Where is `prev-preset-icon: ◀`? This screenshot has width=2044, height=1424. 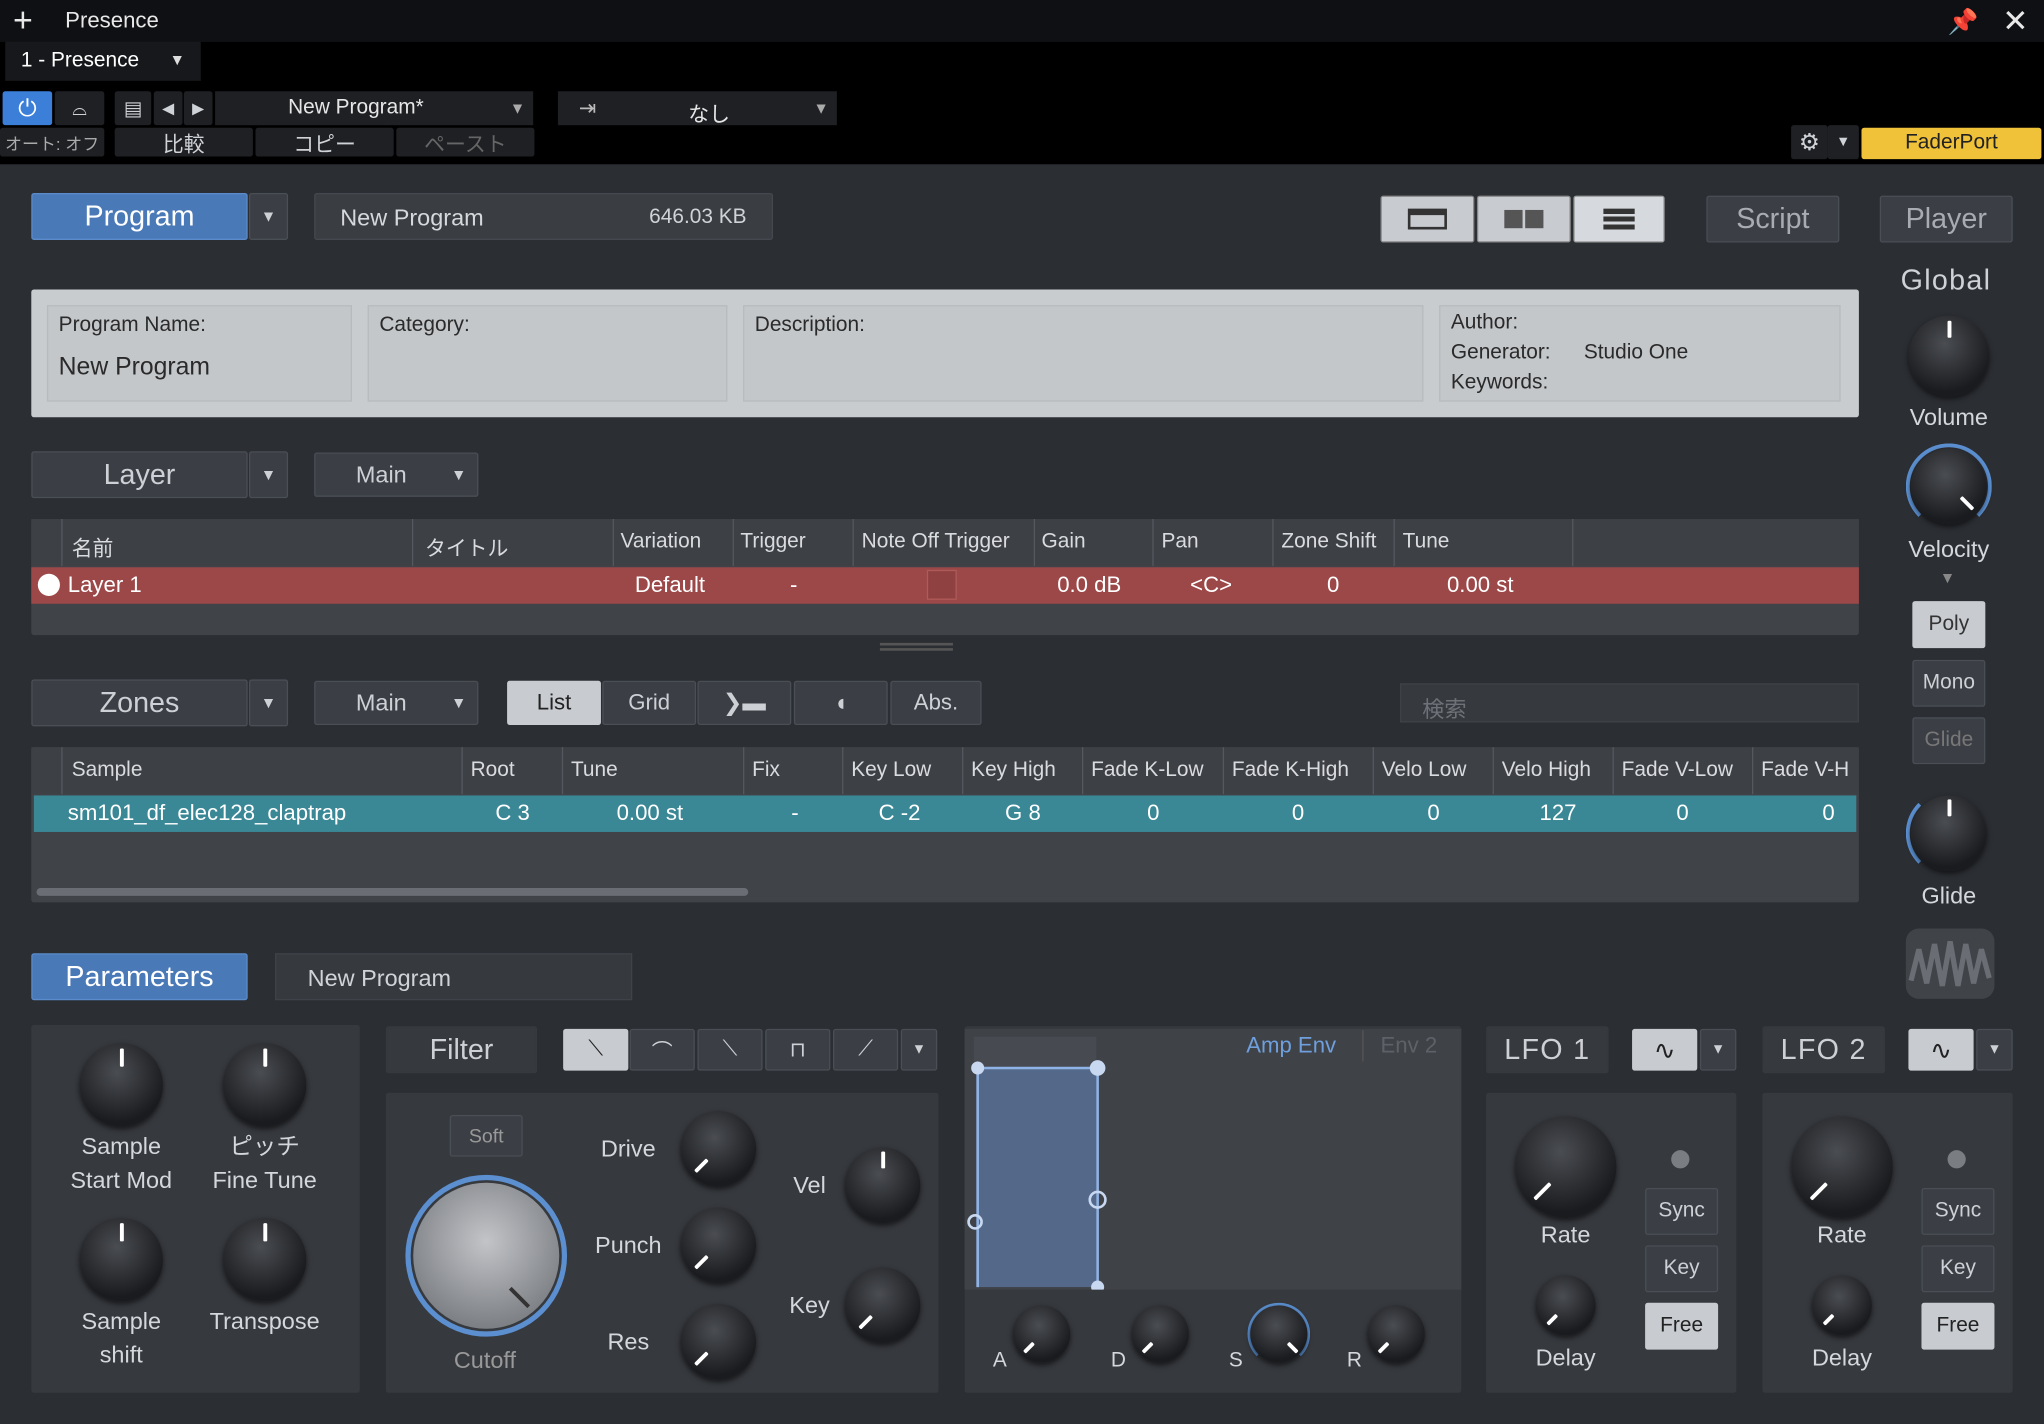
prev-preset-icon: ◀ is located at coordinates (168, 108).